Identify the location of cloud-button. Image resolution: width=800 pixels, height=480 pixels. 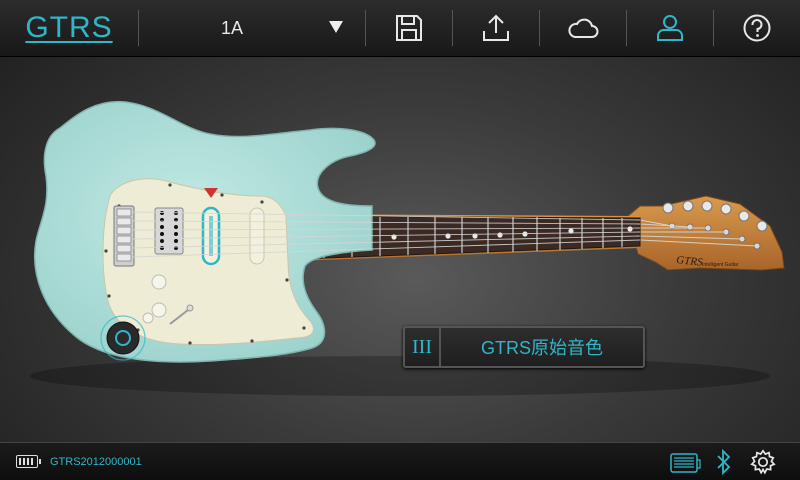
(583, 28).